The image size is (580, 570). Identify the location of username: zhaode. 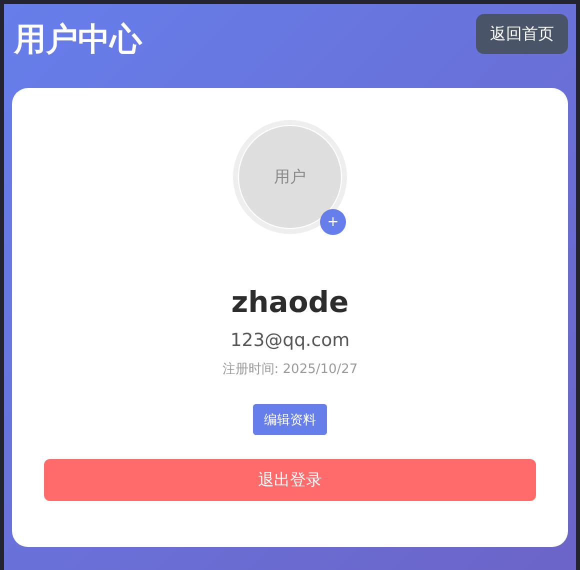
(290, 302).